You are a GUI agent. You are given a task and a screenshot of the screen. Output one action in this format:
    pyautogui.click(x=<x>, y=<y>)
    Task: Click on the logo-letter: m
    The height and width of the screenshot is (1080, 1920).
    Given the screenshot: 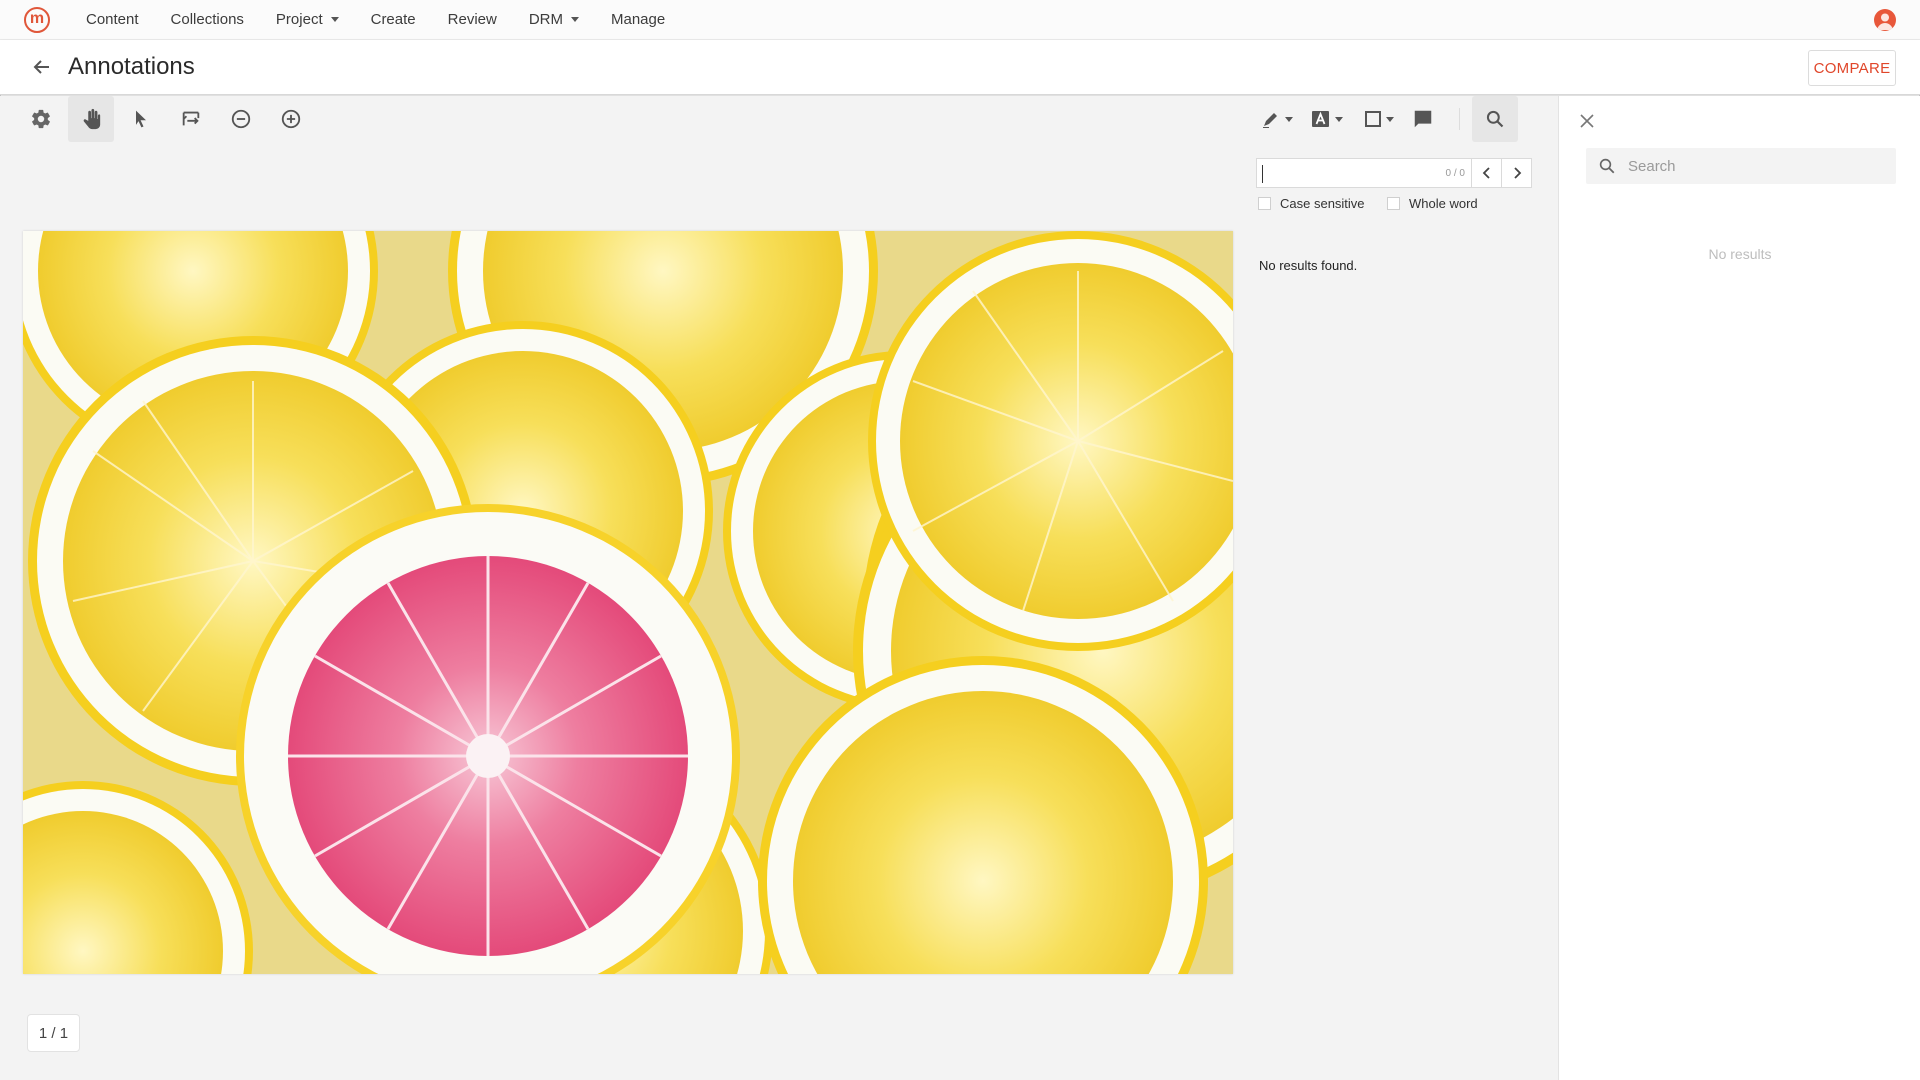 What is the action you would take?
    pyautogui.click(x=37, y=18)
    